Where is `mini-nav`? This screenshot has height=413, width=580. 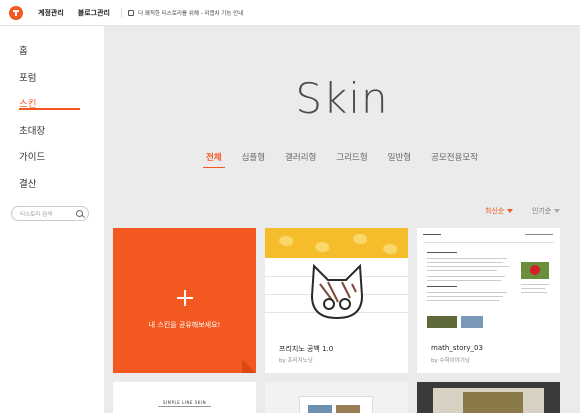
mini-nav is located at coordinates (539, 234).